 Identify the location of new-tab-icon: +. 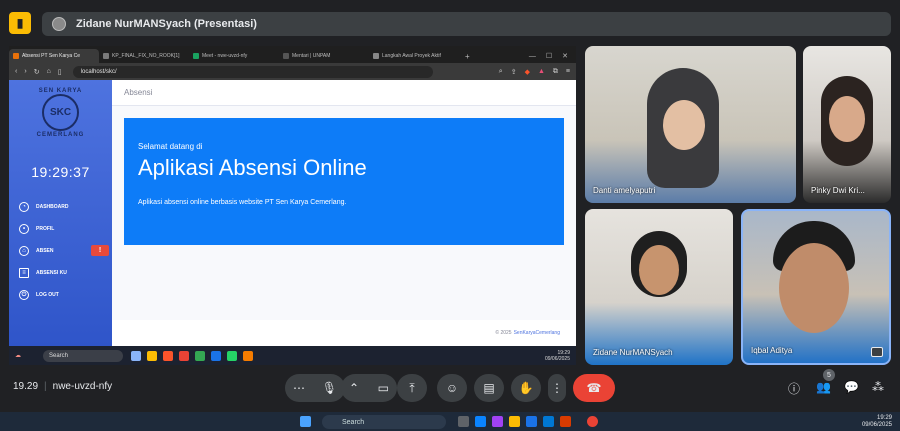
(467, 56).